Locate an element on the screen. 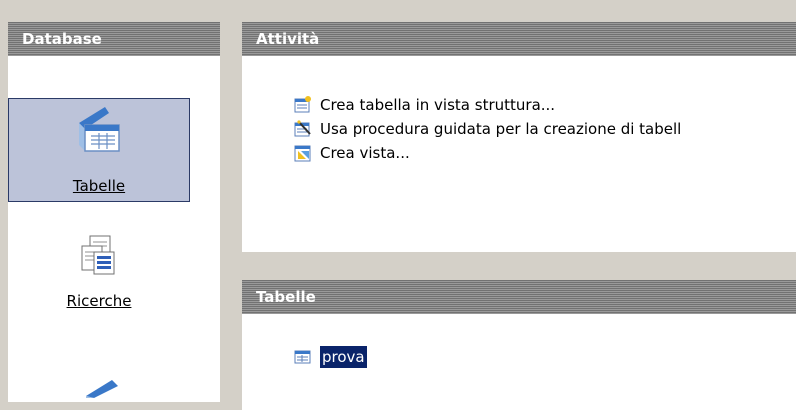  create-view-icon is located at coordinates (302, 153).